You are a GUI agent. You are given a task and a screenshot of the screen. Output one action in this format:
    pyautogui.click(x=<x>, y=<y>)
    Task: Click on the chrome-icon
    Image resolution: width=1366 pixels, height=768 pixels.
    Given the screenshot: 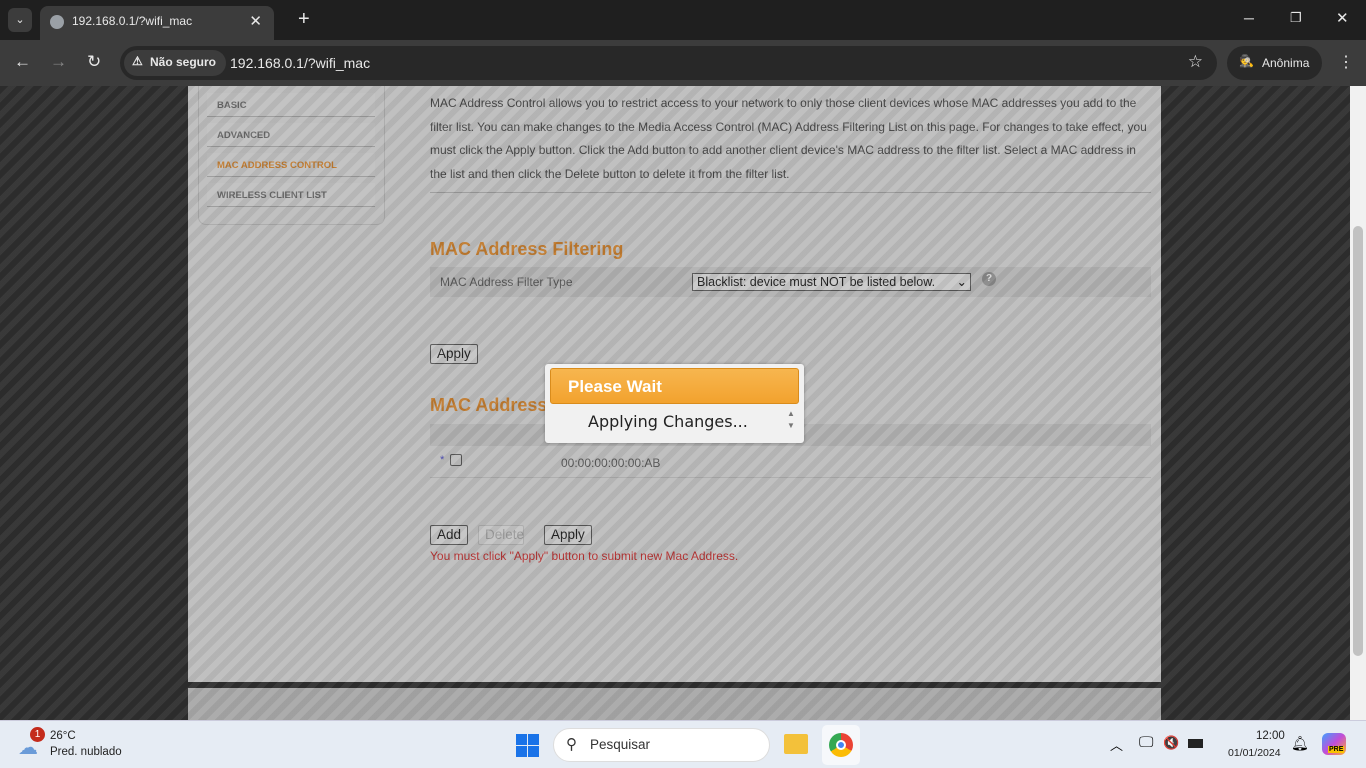 What is the action you would take?
    pyautogui.click(x=841, y=745)
    